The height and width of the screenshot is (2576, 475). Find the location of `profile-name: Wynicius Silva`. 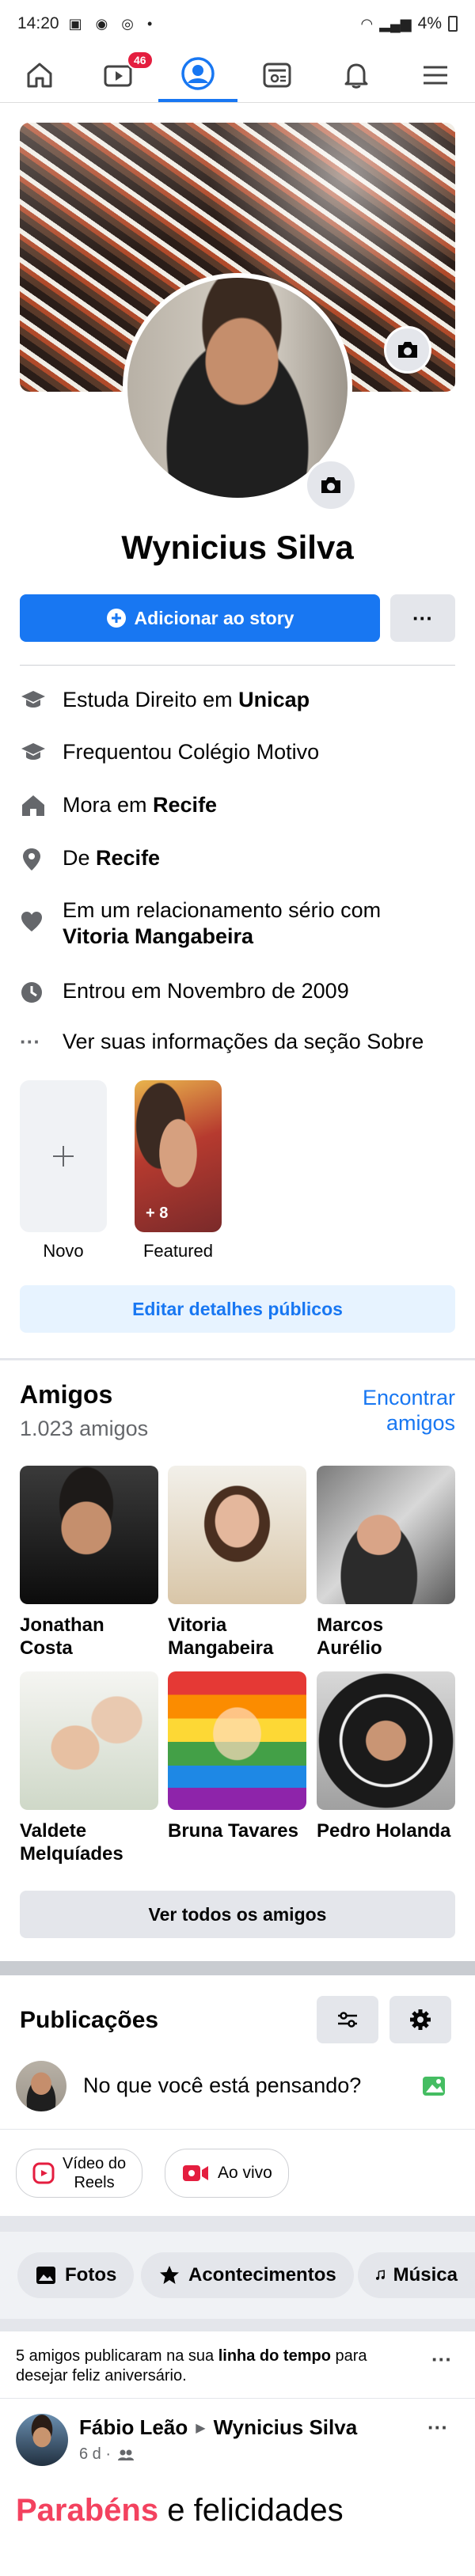

profile-name: Wynicius Silva is located at coordinates (237, 547).